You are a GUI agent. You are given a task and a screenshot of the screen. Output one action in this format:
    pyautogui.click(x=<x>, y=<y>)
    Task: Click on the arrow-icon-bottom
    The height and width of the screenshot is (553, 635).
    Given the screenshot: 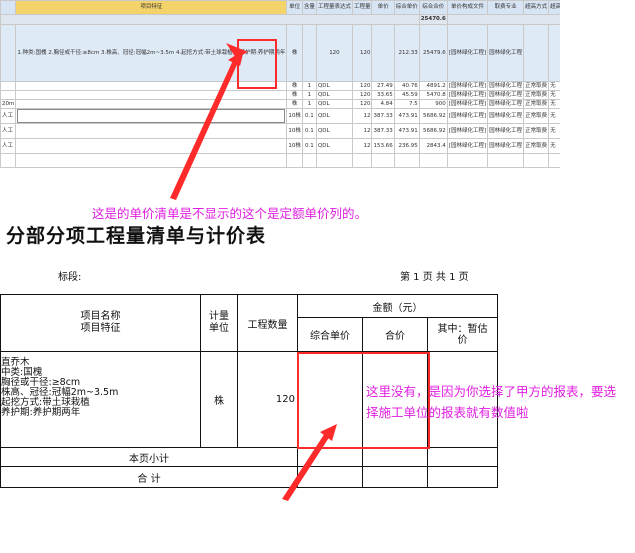 What is the action you would take?
    pyautogui.click(x=309, y=462)
    